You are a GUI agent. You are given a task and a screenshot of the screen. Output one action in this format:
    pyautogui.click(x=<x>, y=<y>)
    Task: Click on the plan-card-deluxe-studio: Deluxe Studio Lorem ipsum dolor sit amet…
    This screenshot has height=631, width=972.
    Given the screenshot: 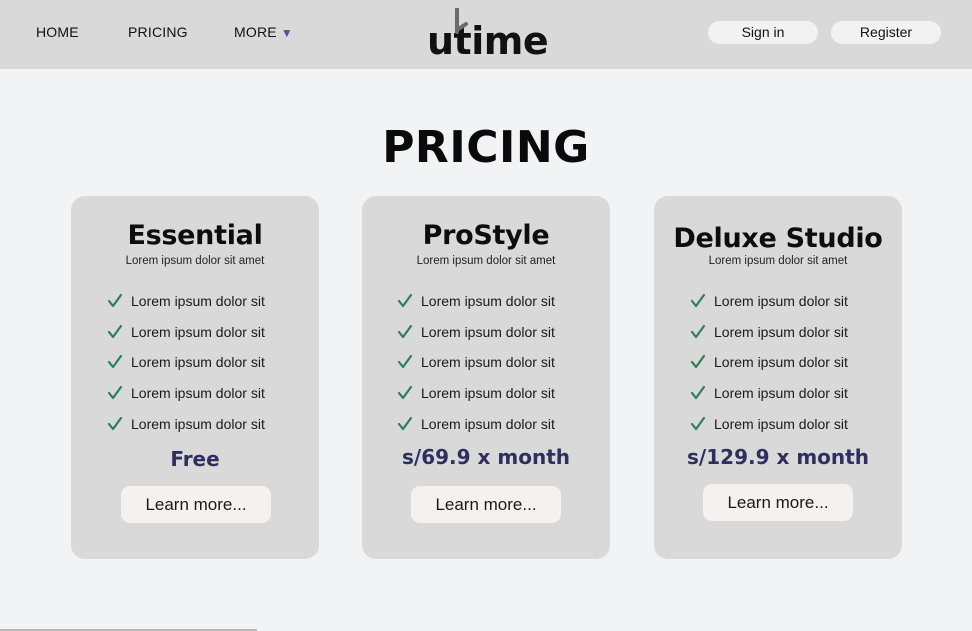 What is the action you would take?
    pyautogui.click(x=778, y=377)
    